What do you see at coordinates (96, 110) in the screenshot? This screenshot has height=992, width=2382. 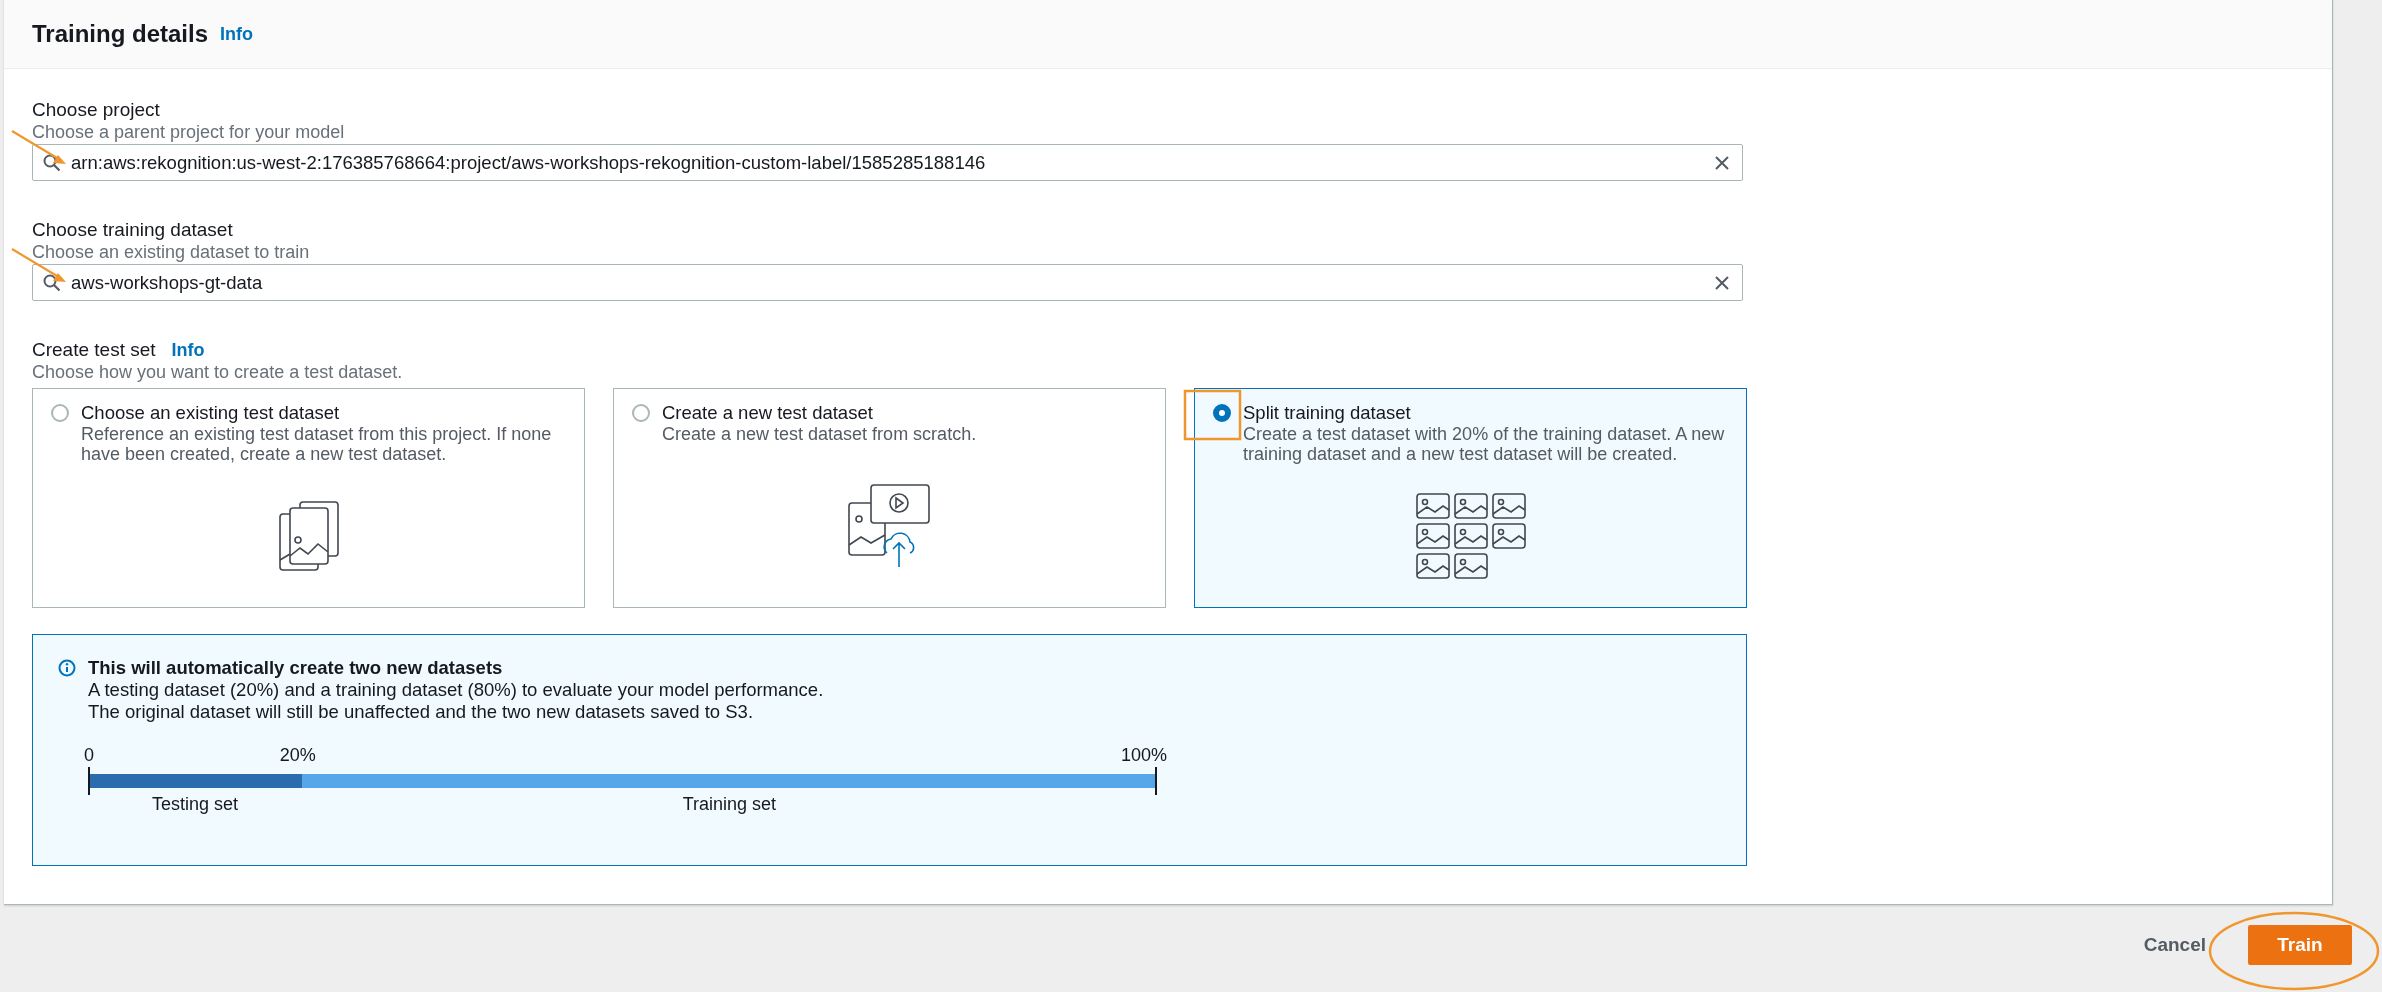 I see `field-label: Choose project` at bounding box center [96, 110].